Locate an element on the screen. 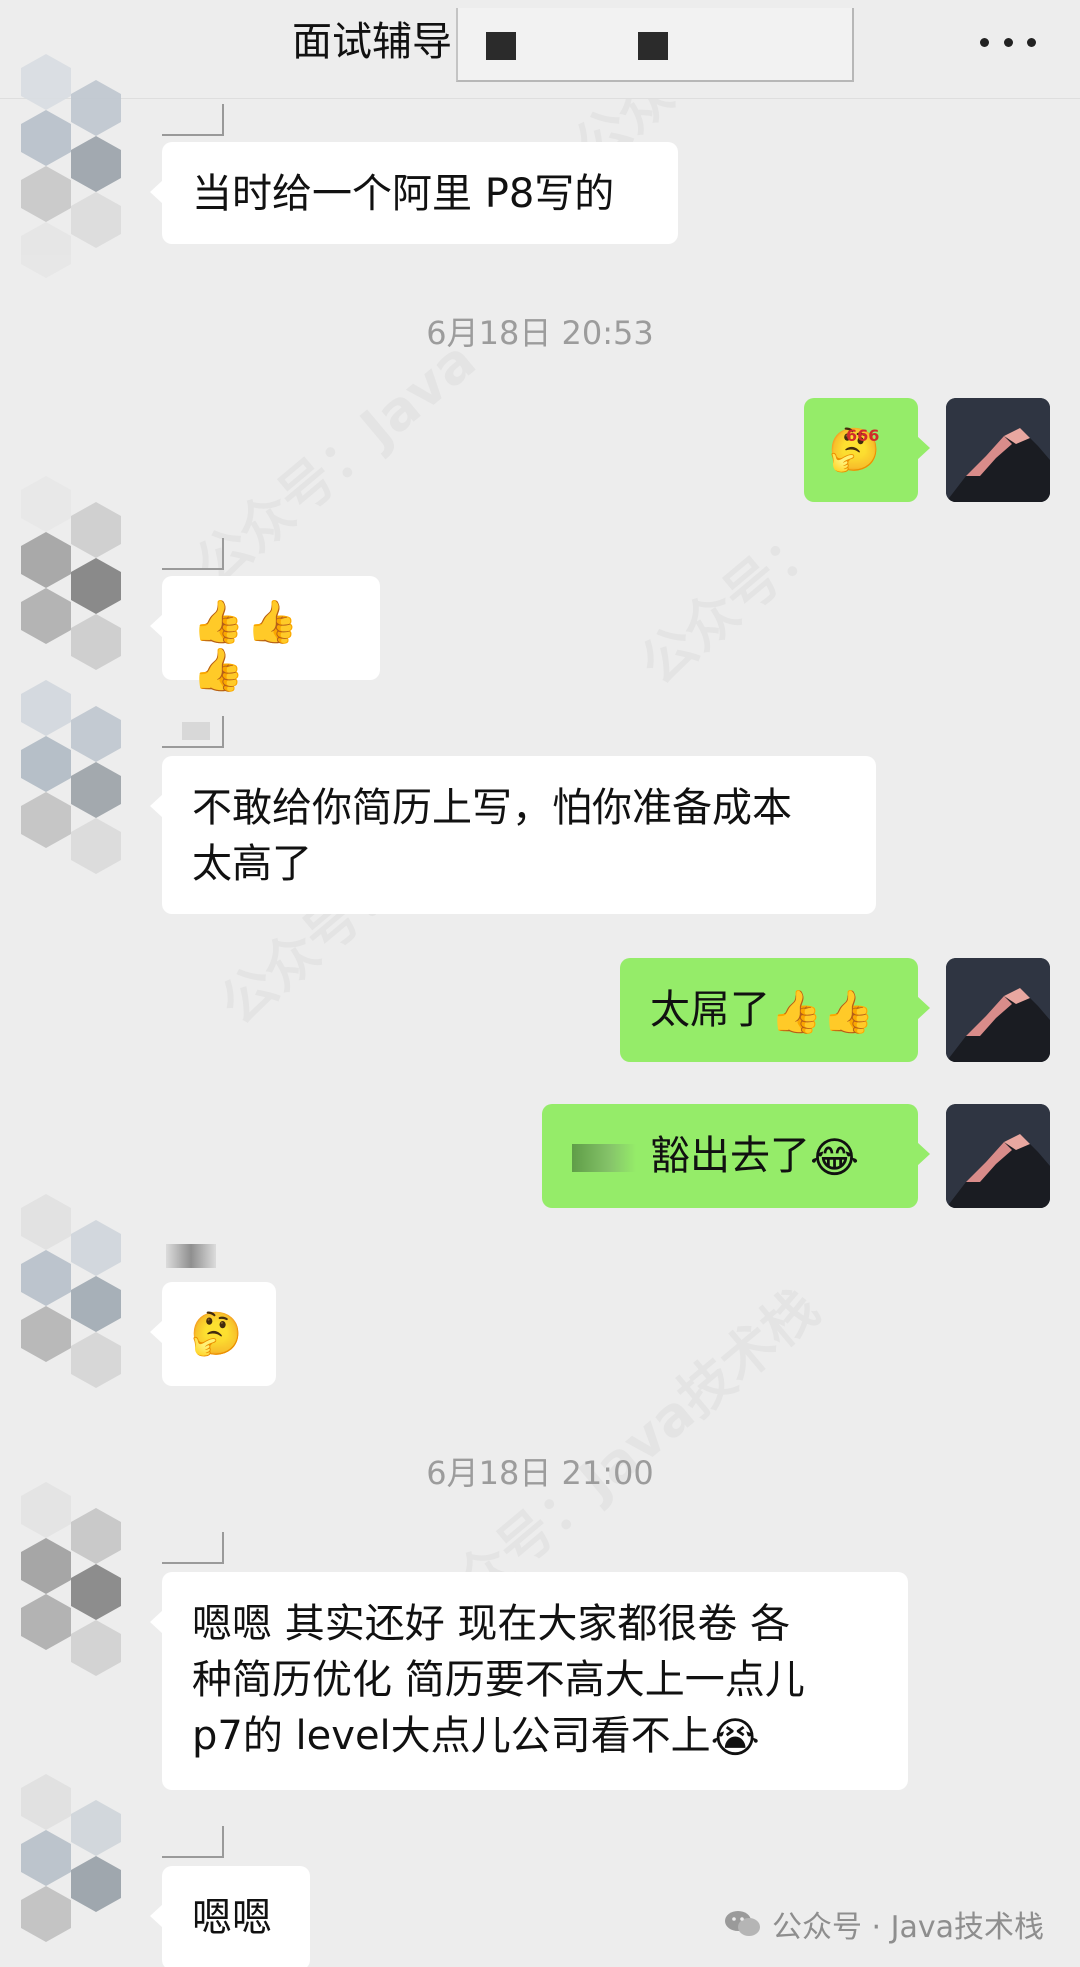 The width and height of the screenshot is (1080, 1967). message-bubble-other: 嗯嗯 is located at coordinates (230, 1916).